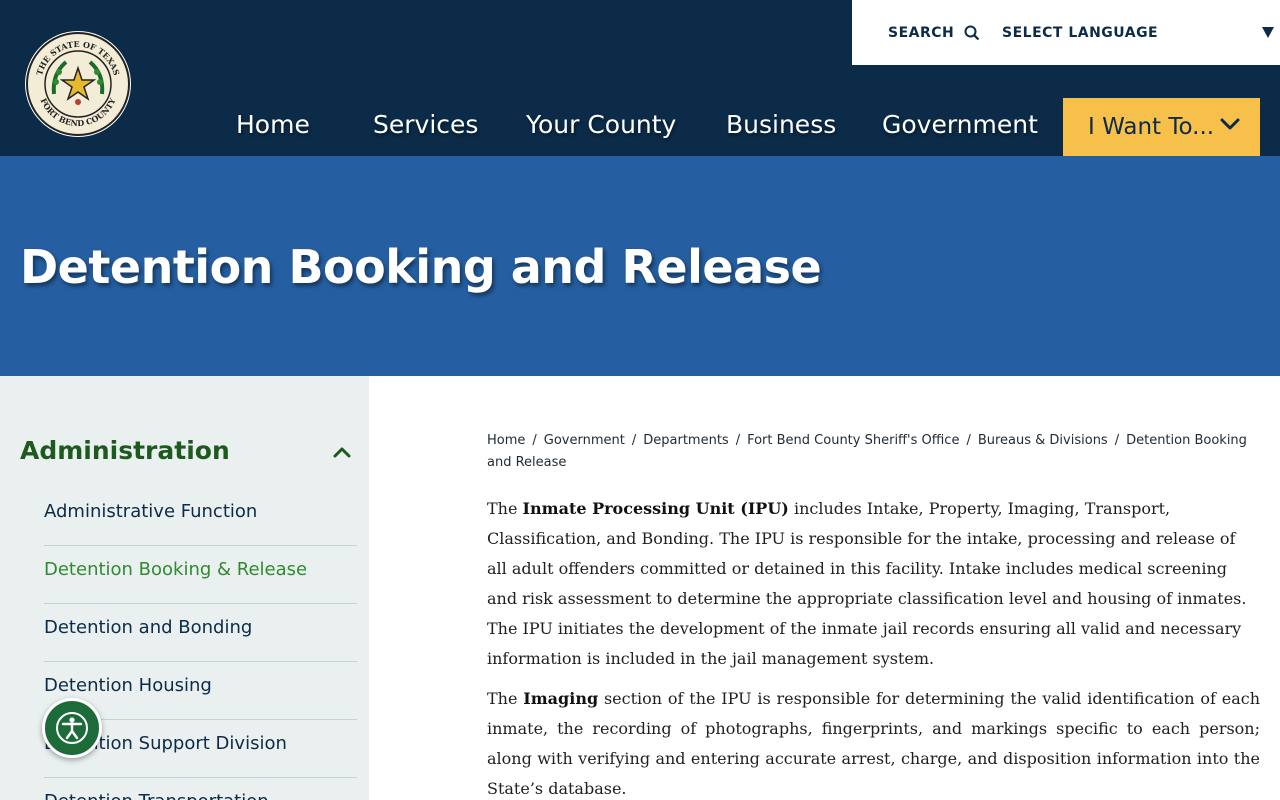 This screenshot has height=800, width=1280. What do you see at coordinates (342, 452) in the screenshot?
I see `chevron-up-icon` at bounding box center [342, 452].